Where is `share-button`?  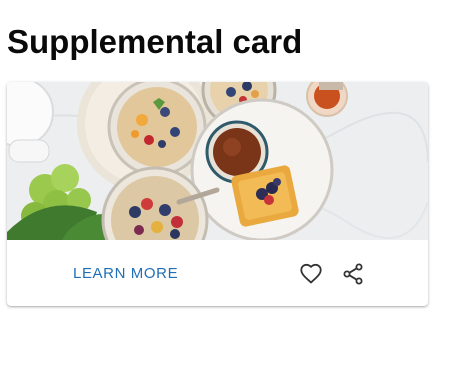
share-button is located at coordinates (353, 274).